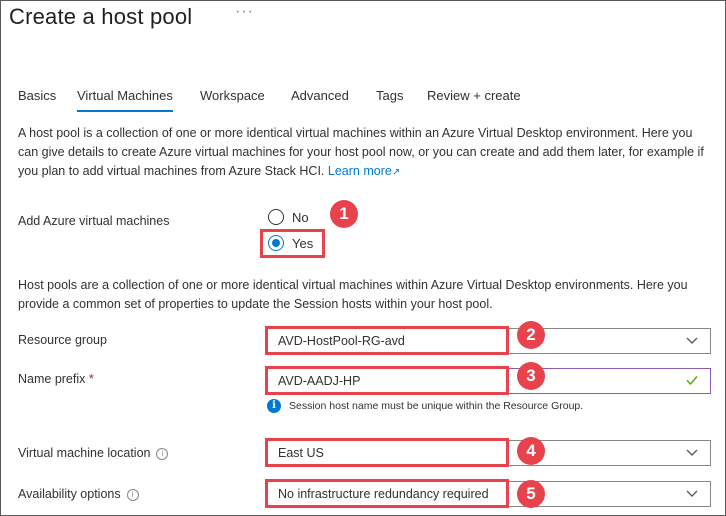  I want to click on callout-badge-4: 4, so click(531, 451).